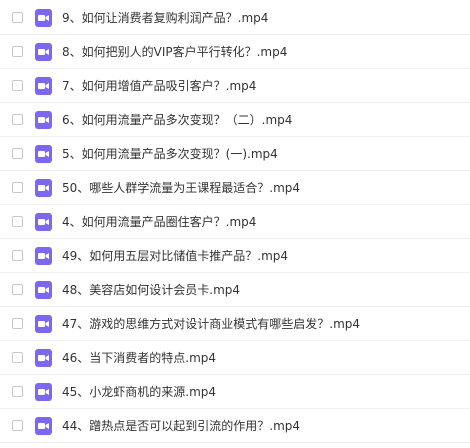 The height and width of the screenshot is (448, 470). What do you see at coordinates (235, 358) in the screenshot?
I see `file-row: 46、当下消费者的特点.mp4` at bounding box center [235, 358].